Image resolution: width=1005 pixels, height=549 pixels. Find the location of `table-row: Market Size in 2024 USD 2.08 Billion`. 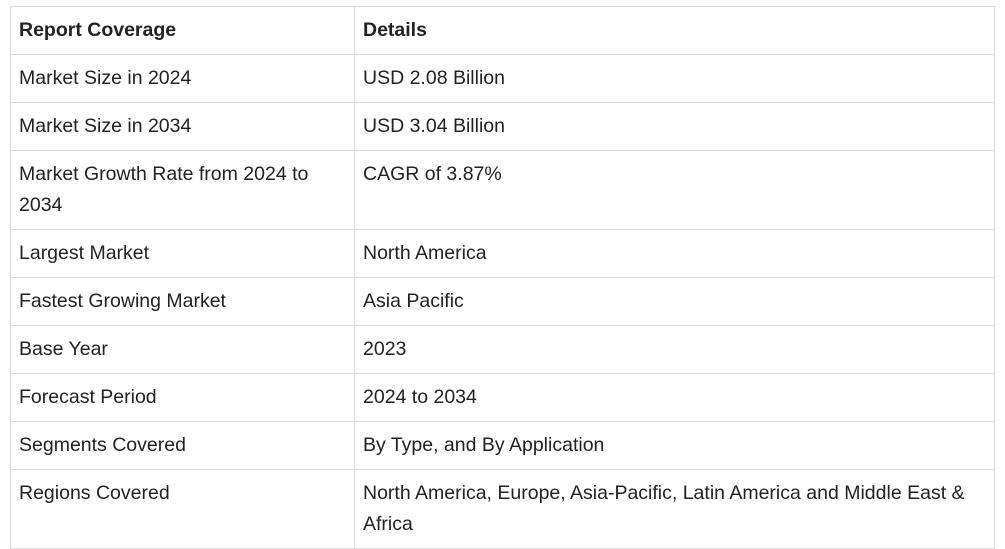

table-row: Market Size in 2024 USD 2.08 Billion is located at coordinates (502, 78).